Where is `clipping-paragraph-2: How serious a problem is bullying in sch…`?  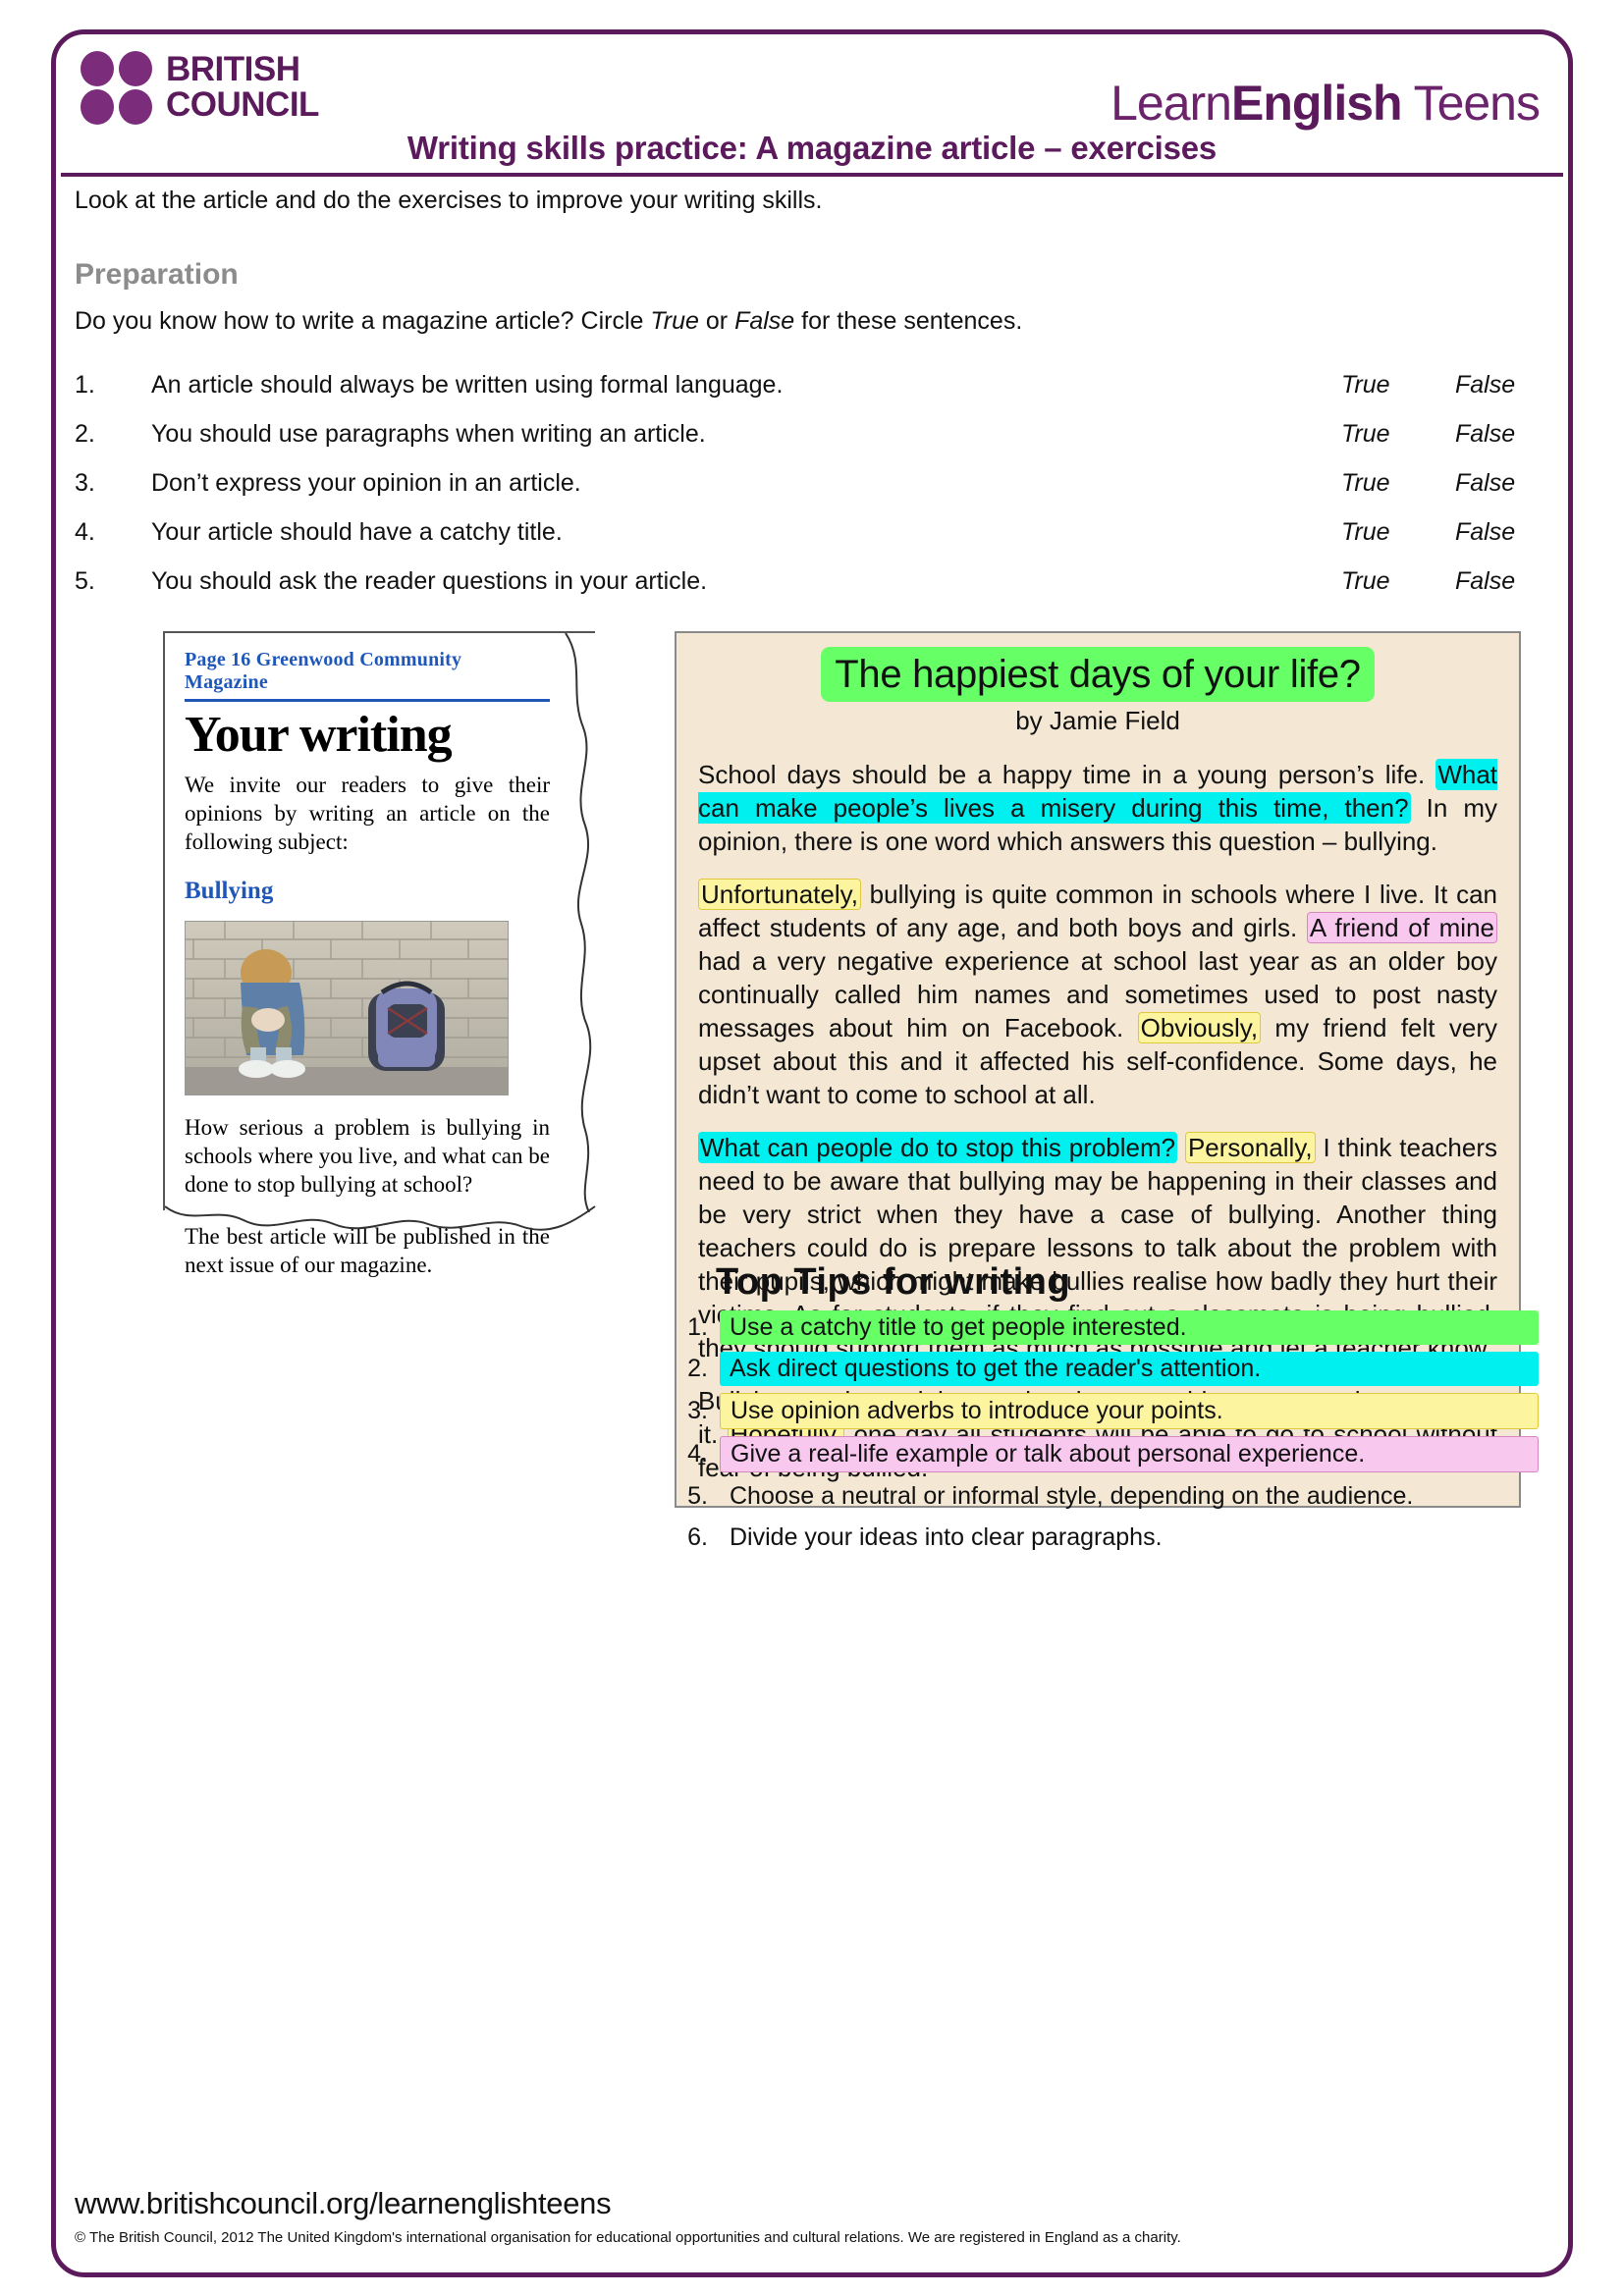
clipping-paragraph-2: How serious a problem is bullying in sch… is located at coordinates (367, 1156).